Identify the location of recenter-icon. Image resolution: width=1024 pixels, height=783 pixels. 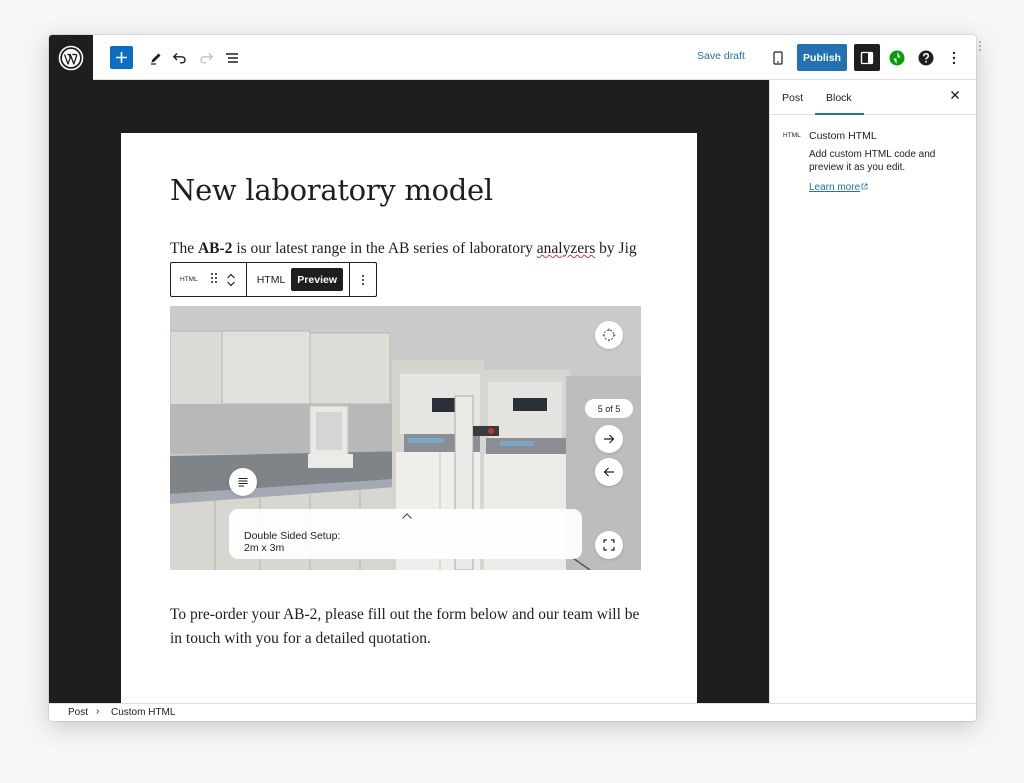
(609, 335).